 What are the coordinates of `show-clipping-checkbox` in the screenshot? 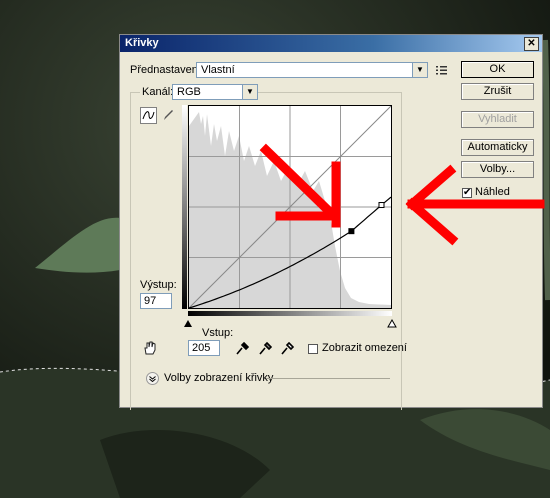 It's located at (313, 349).